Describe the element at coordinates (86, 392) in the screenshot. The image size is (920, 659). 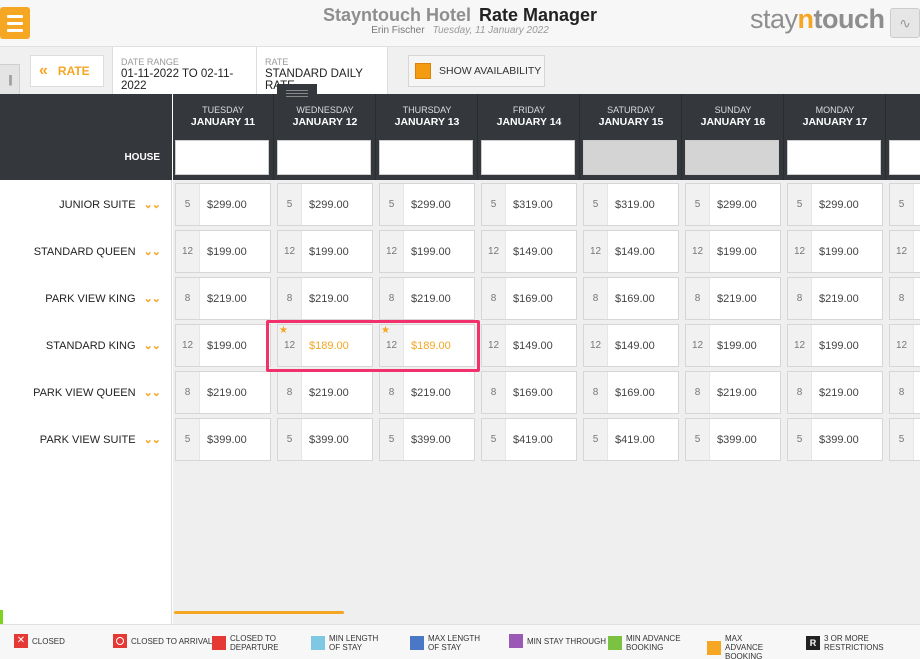
I see `room-row-park-view-queen: PARK VIEW QUEEN ⌄⌄` at that location.